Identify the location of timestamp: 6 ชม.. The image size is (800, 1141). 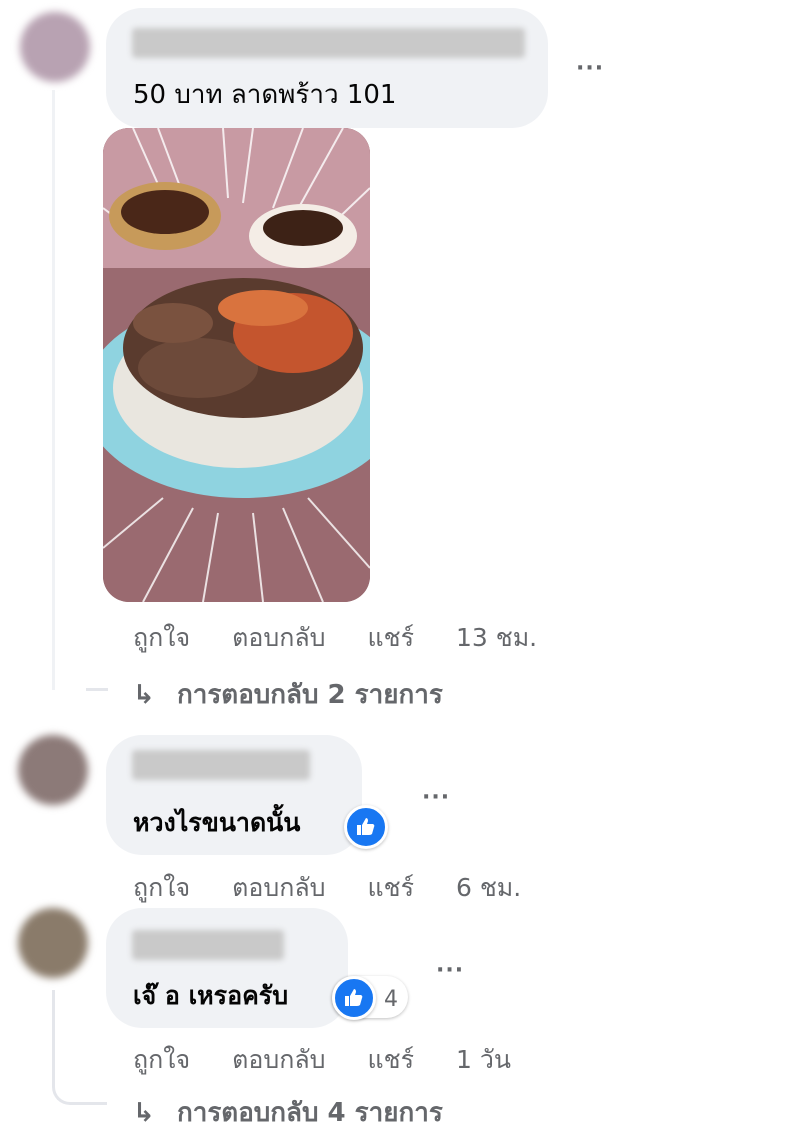
(488, 887).